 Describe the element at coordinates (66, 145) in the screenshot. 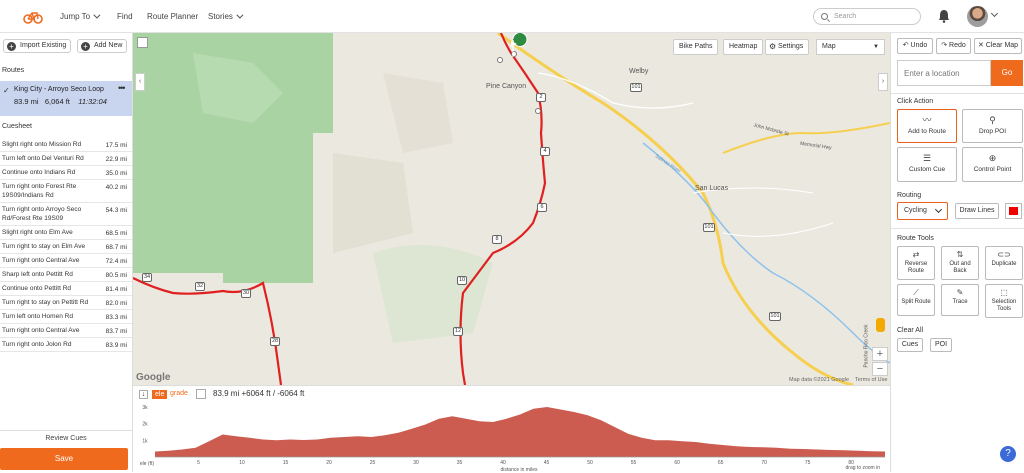

I see `cue-row: Slight right onto Mission Rd 17.5 mi` at that location.